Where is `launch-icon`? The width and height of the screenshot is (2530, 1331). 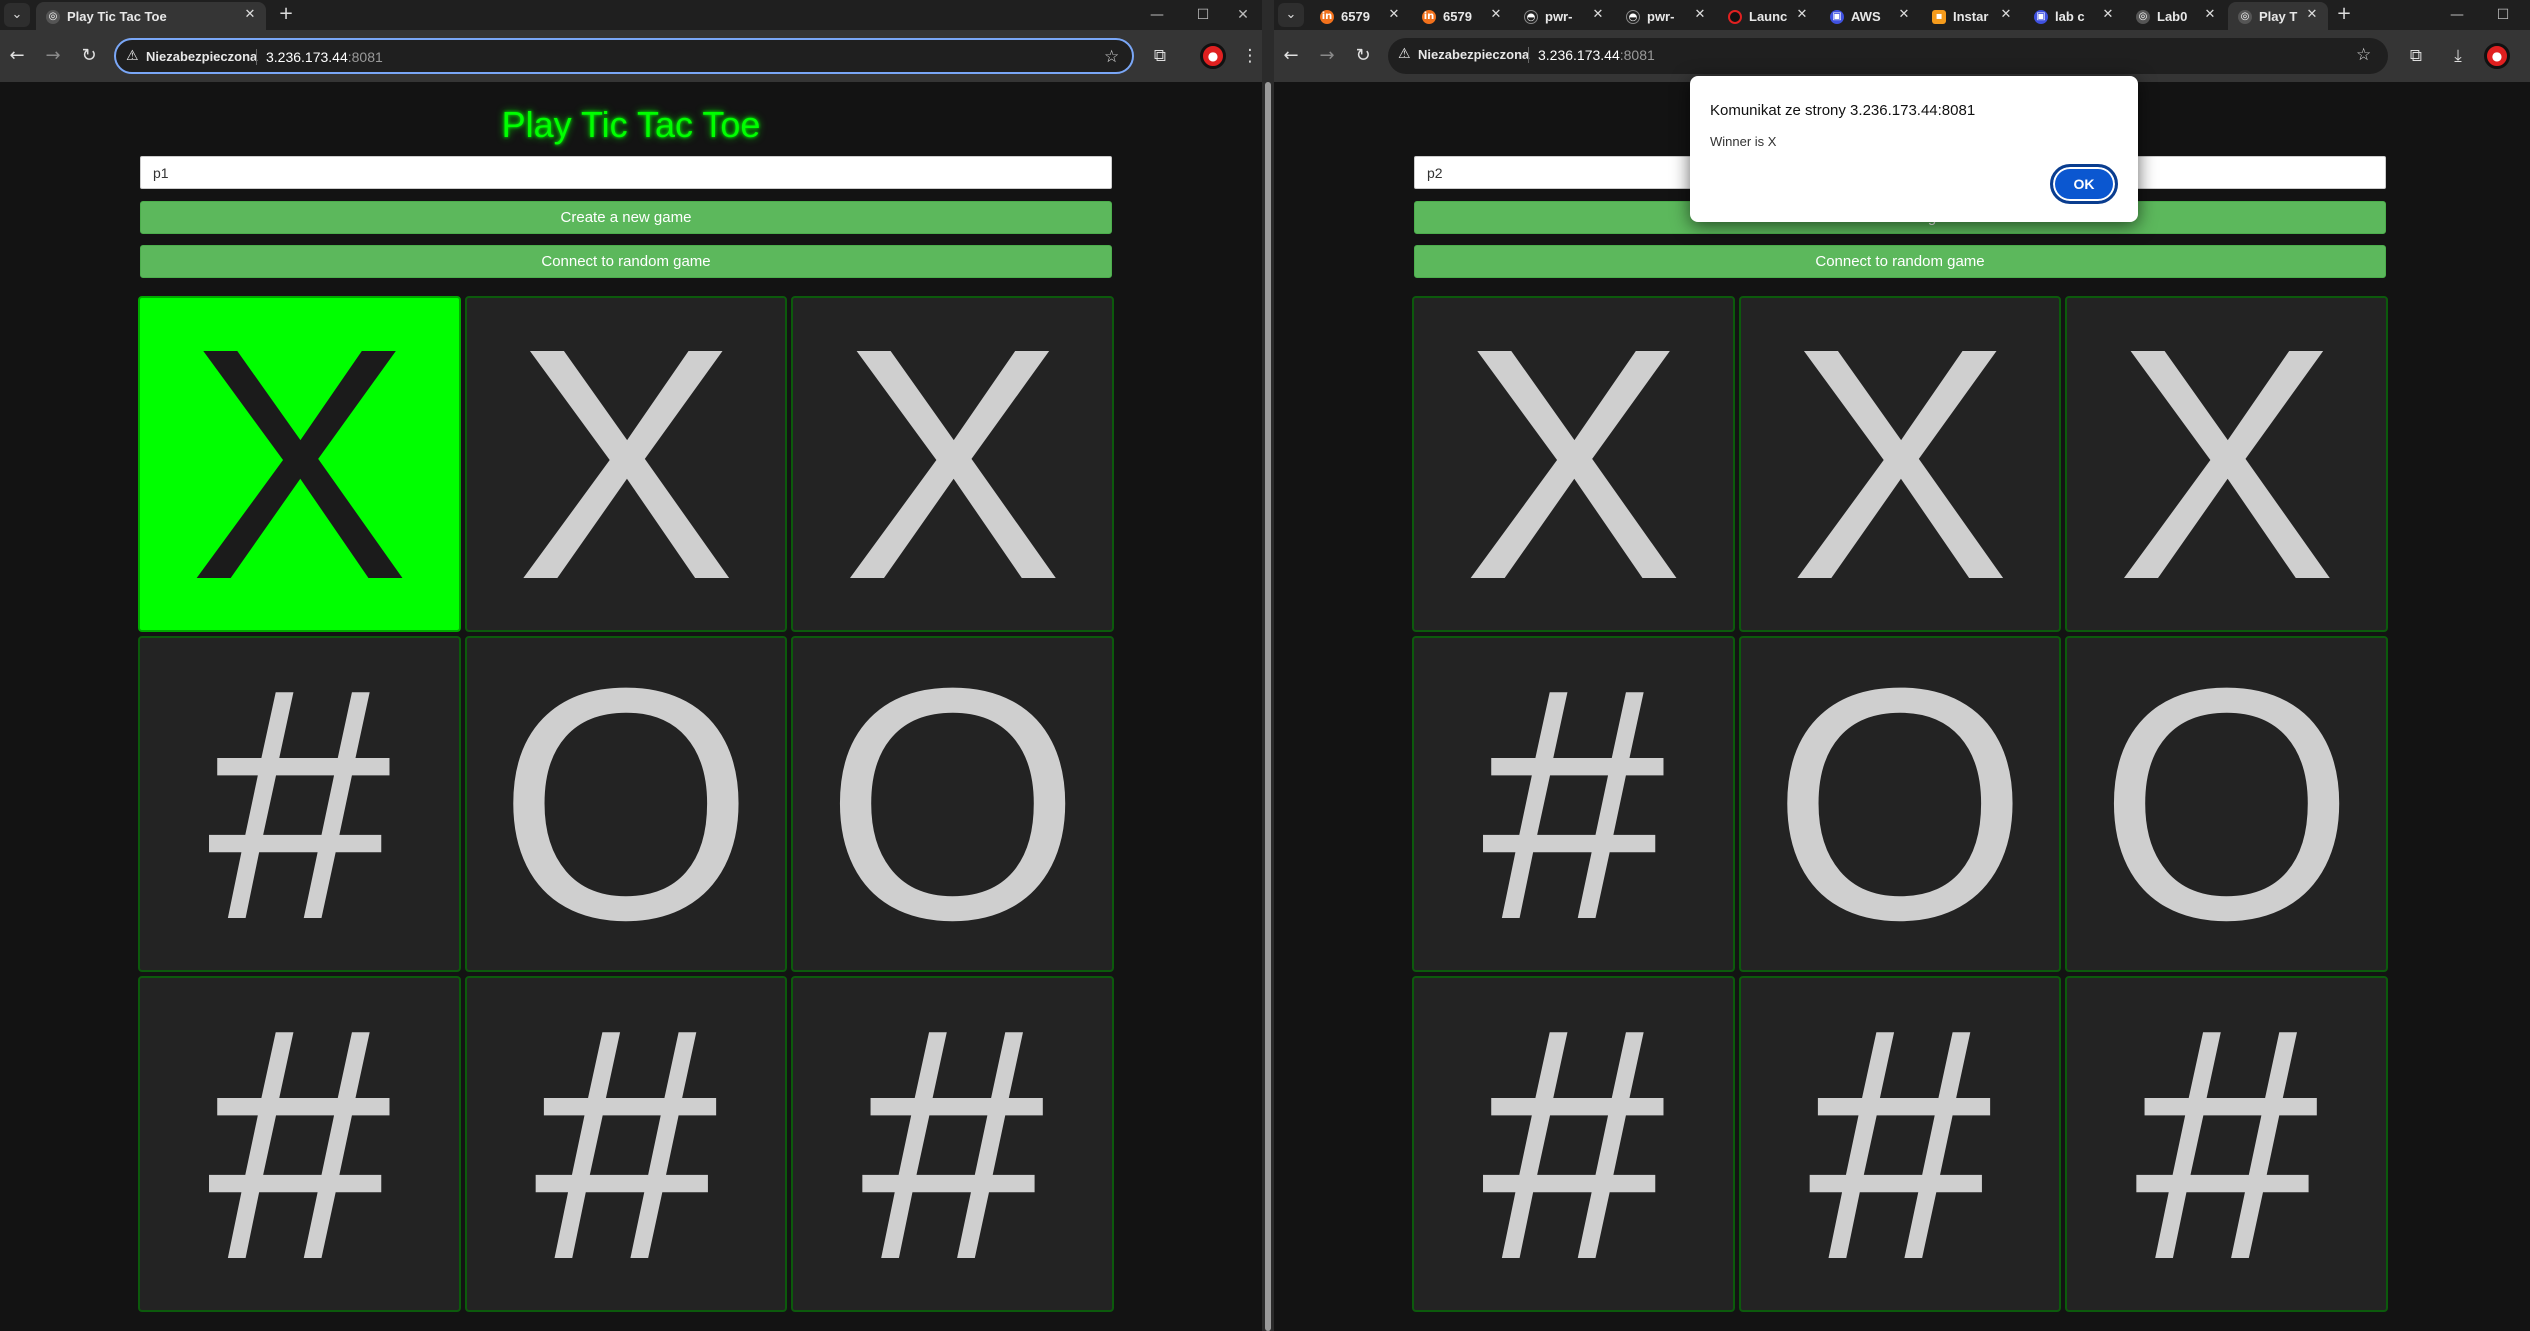
launch-icon is located at coordinates (1735, 17).